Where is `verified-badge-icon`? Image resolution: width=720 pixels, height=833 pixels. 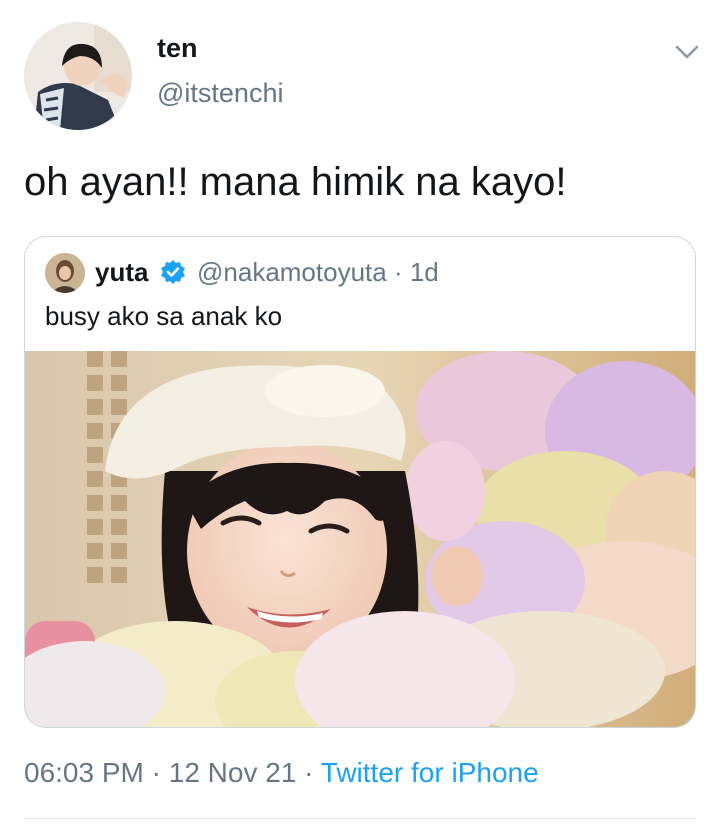 verified-badge-icon is located at coordinates (173, 272).